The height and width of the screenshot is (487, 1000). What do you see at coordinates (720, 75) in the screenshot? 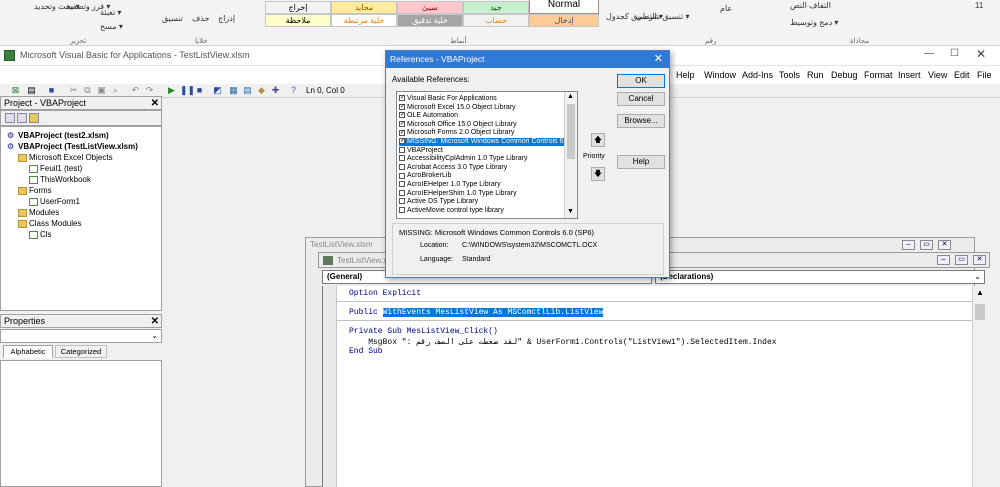
I see `menu-window: Window` at bounding box center [720, 75].